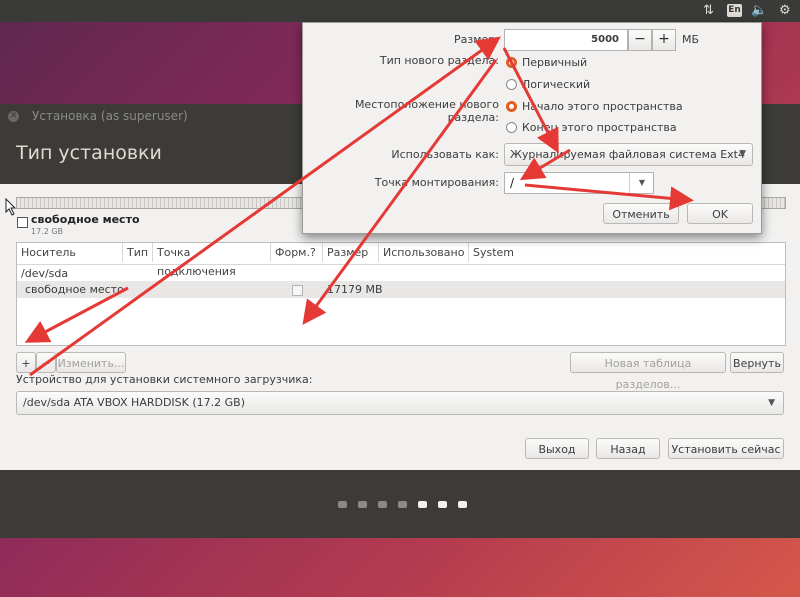 This screenshot has height=597, width=800. What do you see at coordinates (436, 182) in the screenshot?
I see `mount-point-label: Точка монтирования:` at bounding box center [436, 182].